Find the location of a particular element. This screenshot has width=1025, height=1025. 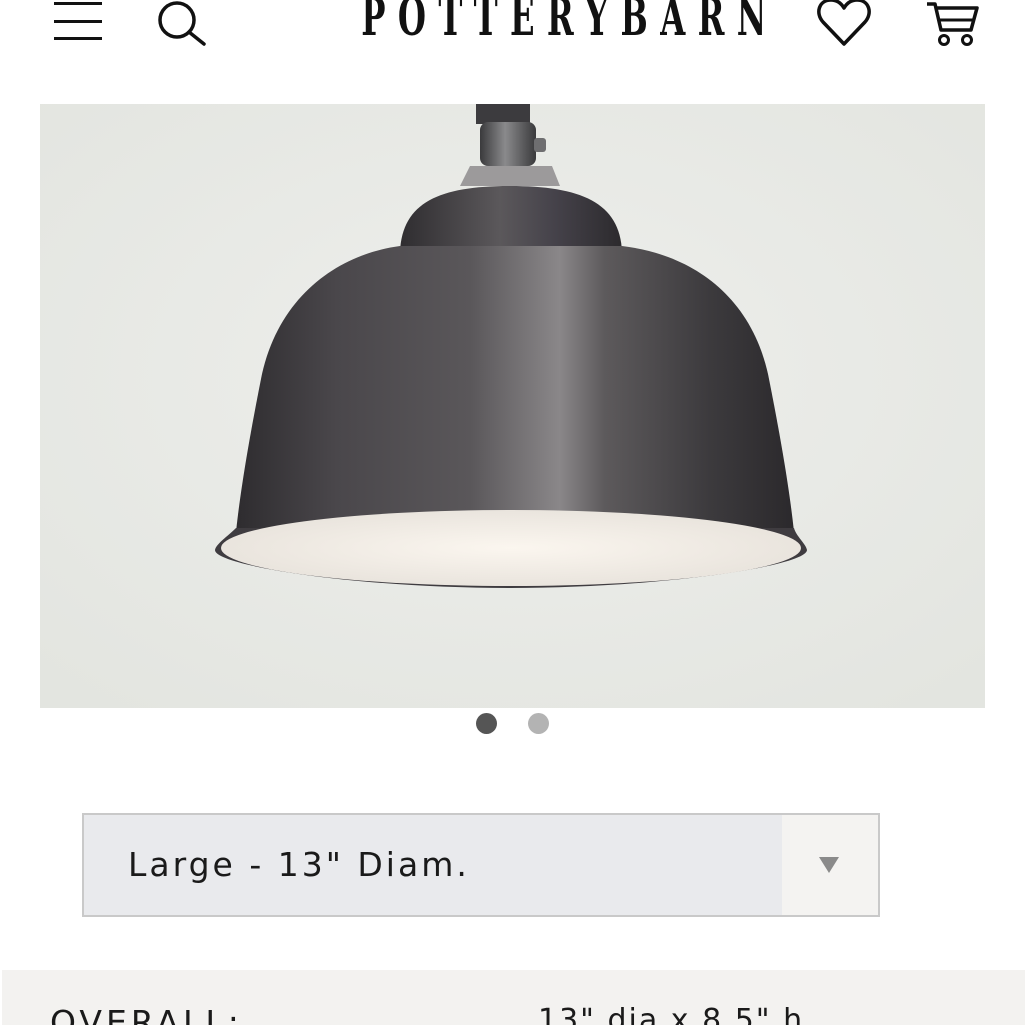

size-select: Large - 13" Diam. is located at coordinates (481, 865).